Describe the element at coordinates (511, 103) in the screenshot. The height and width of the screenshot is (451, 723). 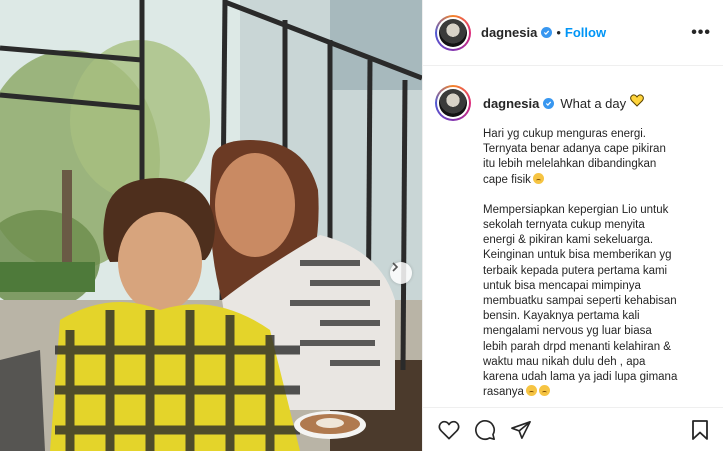
I see `caption-username: dagnesia` at that location.